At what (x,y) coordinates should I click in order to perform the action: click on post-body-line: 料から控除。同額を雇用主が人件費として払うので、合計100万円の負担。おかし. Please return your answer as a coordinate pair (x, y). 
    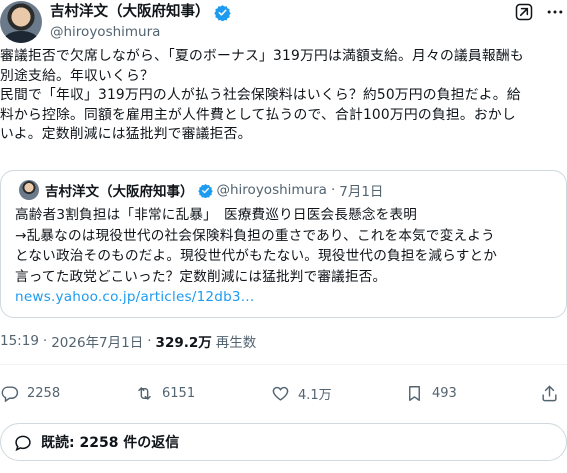
    Looking at the image, I should click on (258, 114).